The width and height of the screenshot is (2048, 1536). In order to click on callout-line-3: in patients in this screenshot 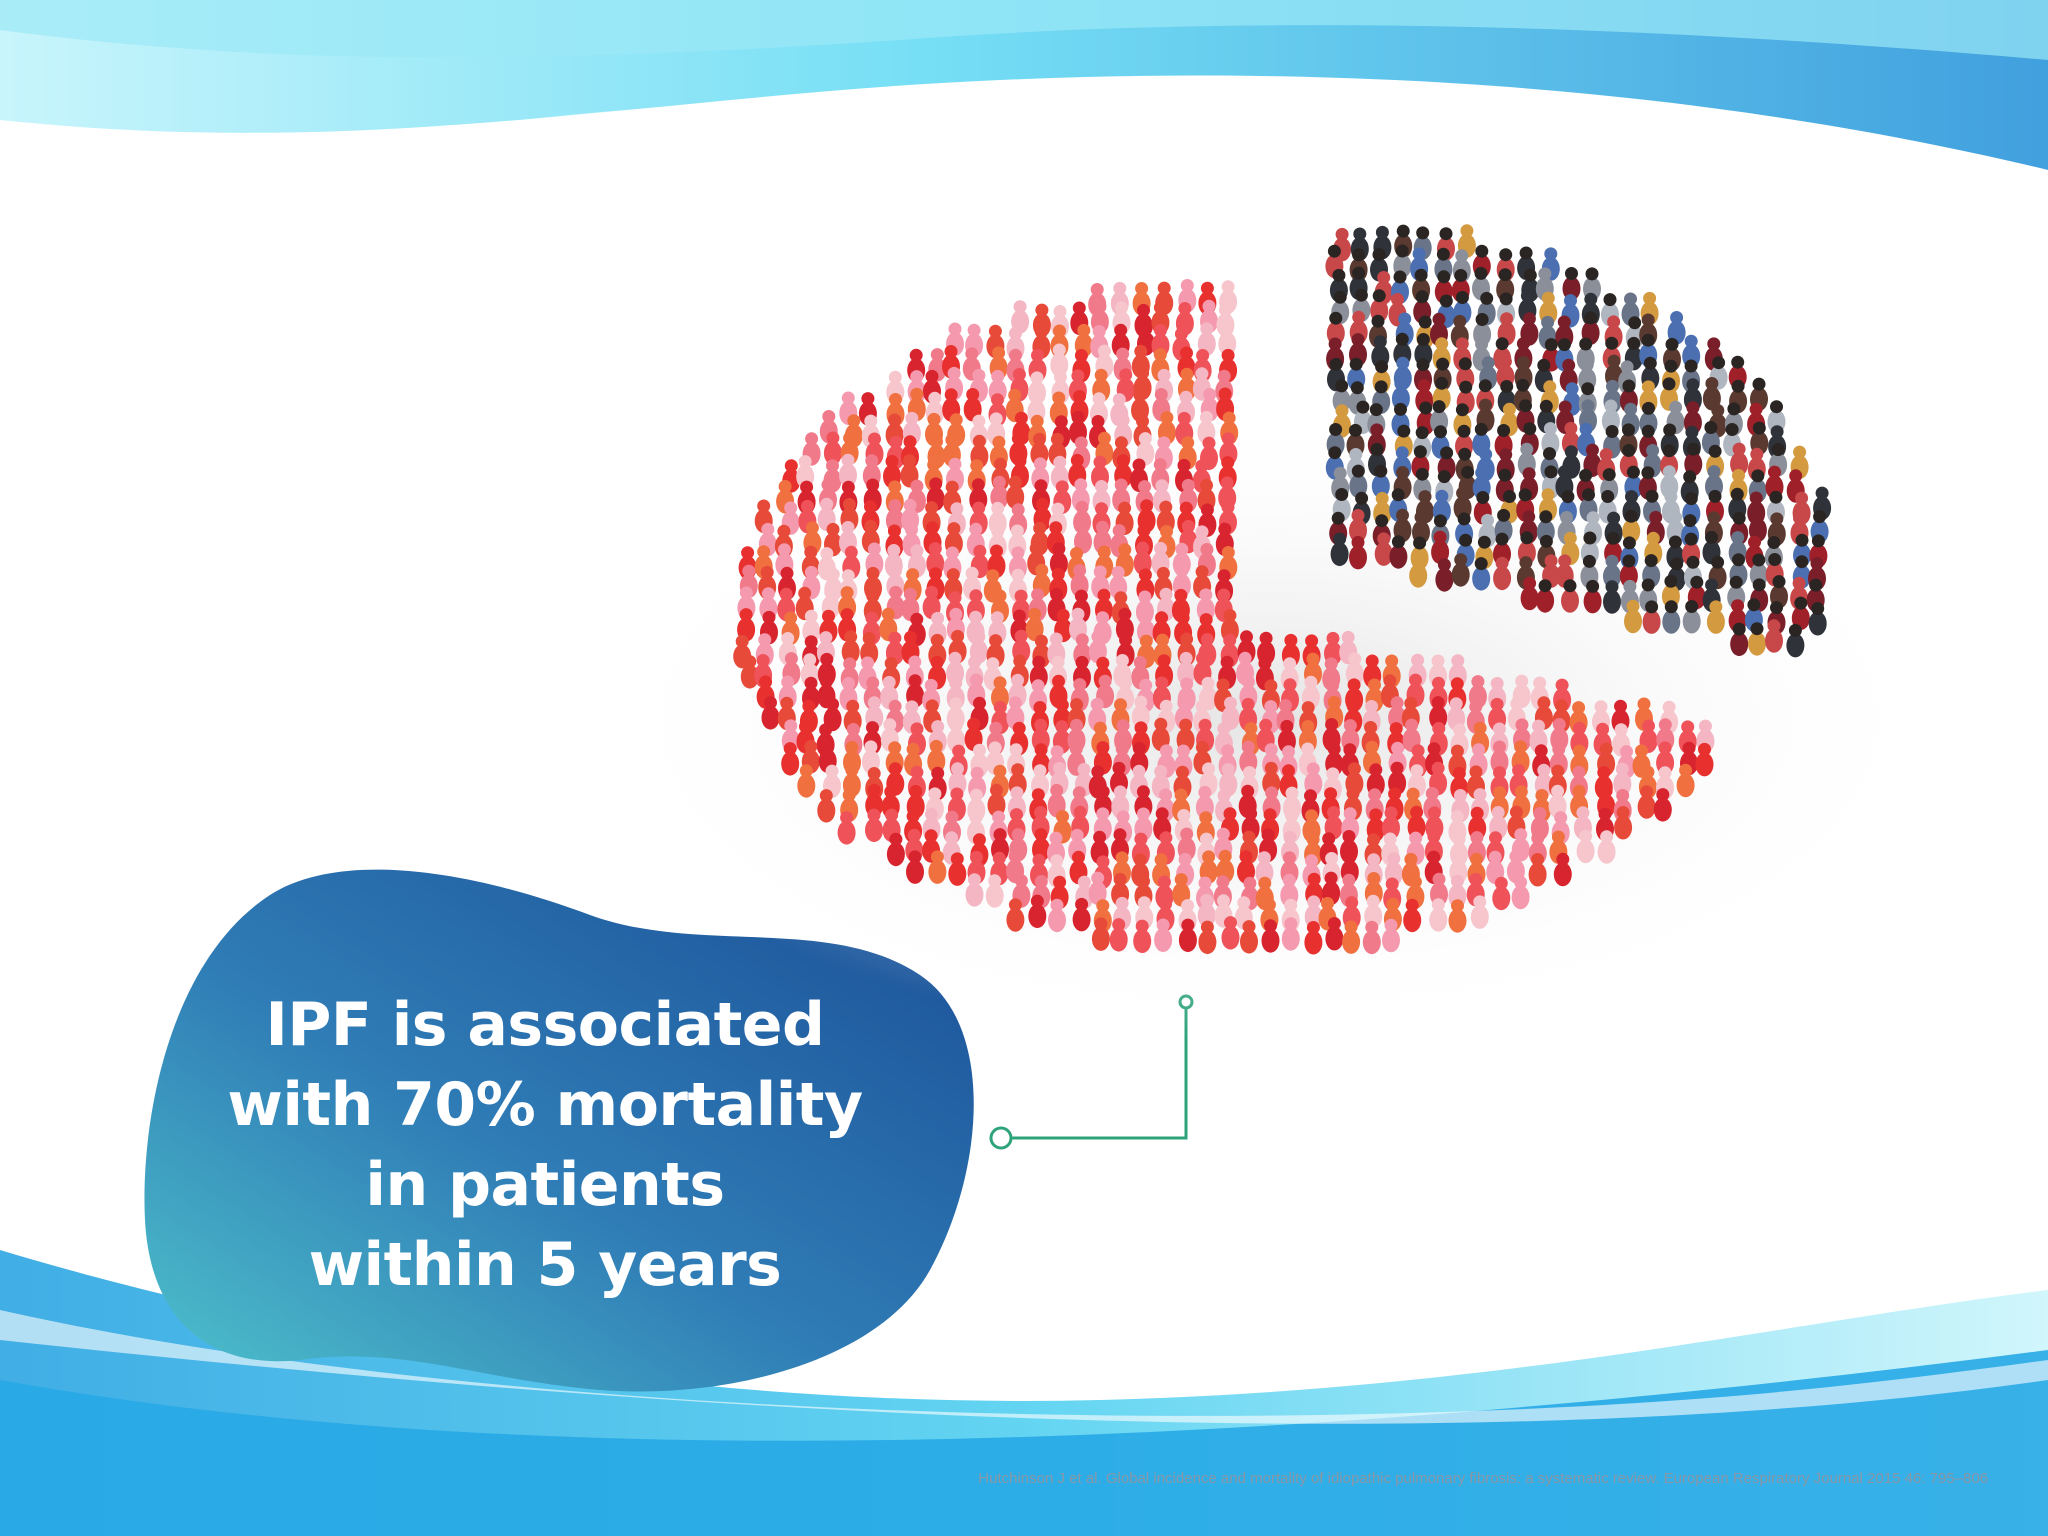, I will do `click(545, 1185)`.